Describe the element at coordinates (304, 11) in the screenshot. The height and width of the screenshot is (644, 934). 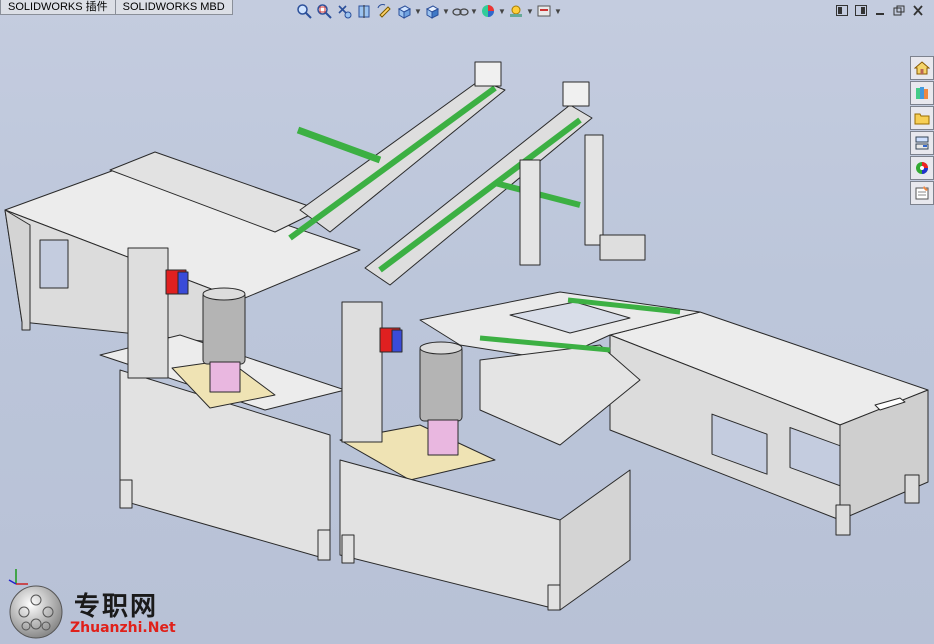
I see `zoom-to-fit-icon` at that location.